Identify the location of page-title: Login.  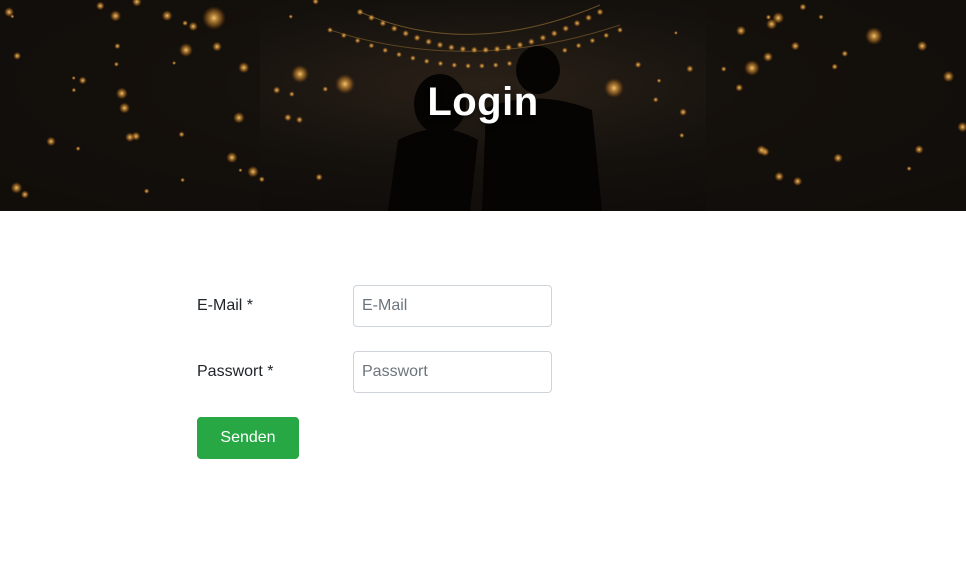
(483, 102).